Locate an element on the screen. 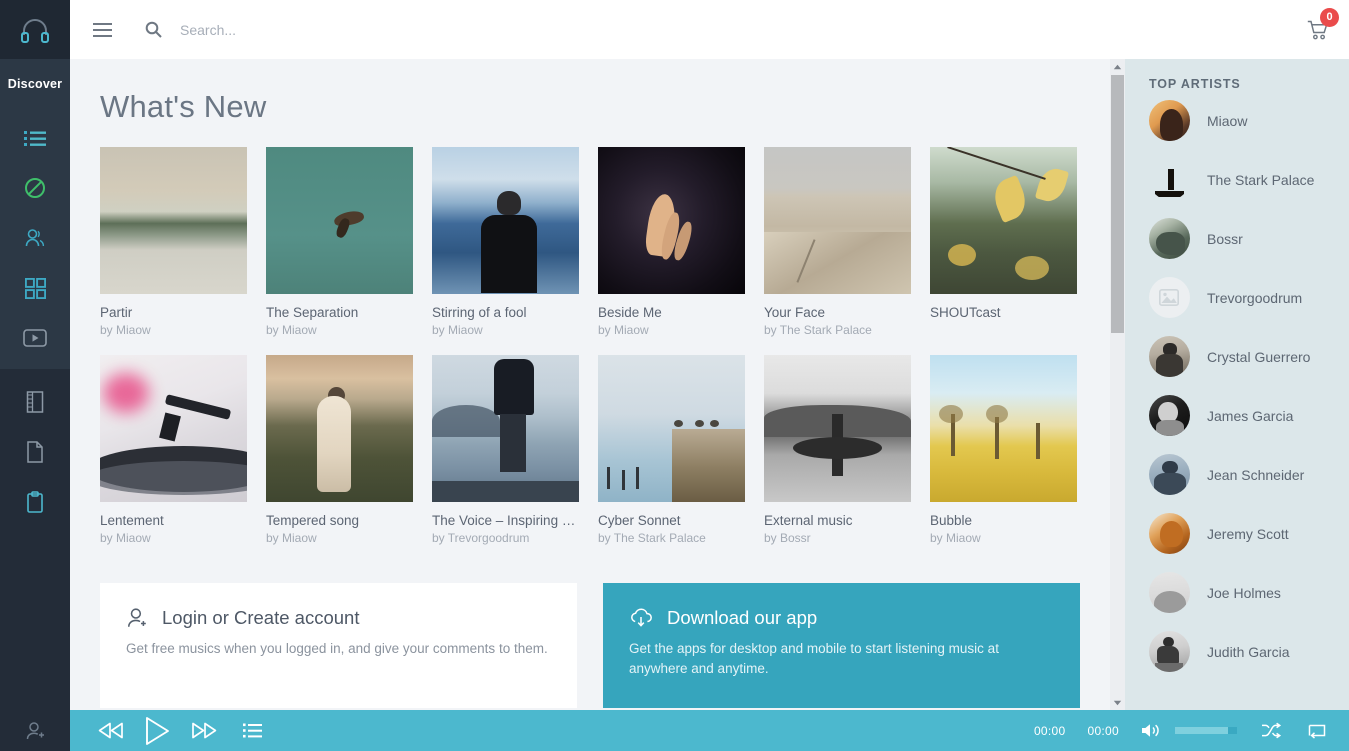 The image size is (1349, 751). artist-list-item: Miaow is located at coordinates (1237, 120).